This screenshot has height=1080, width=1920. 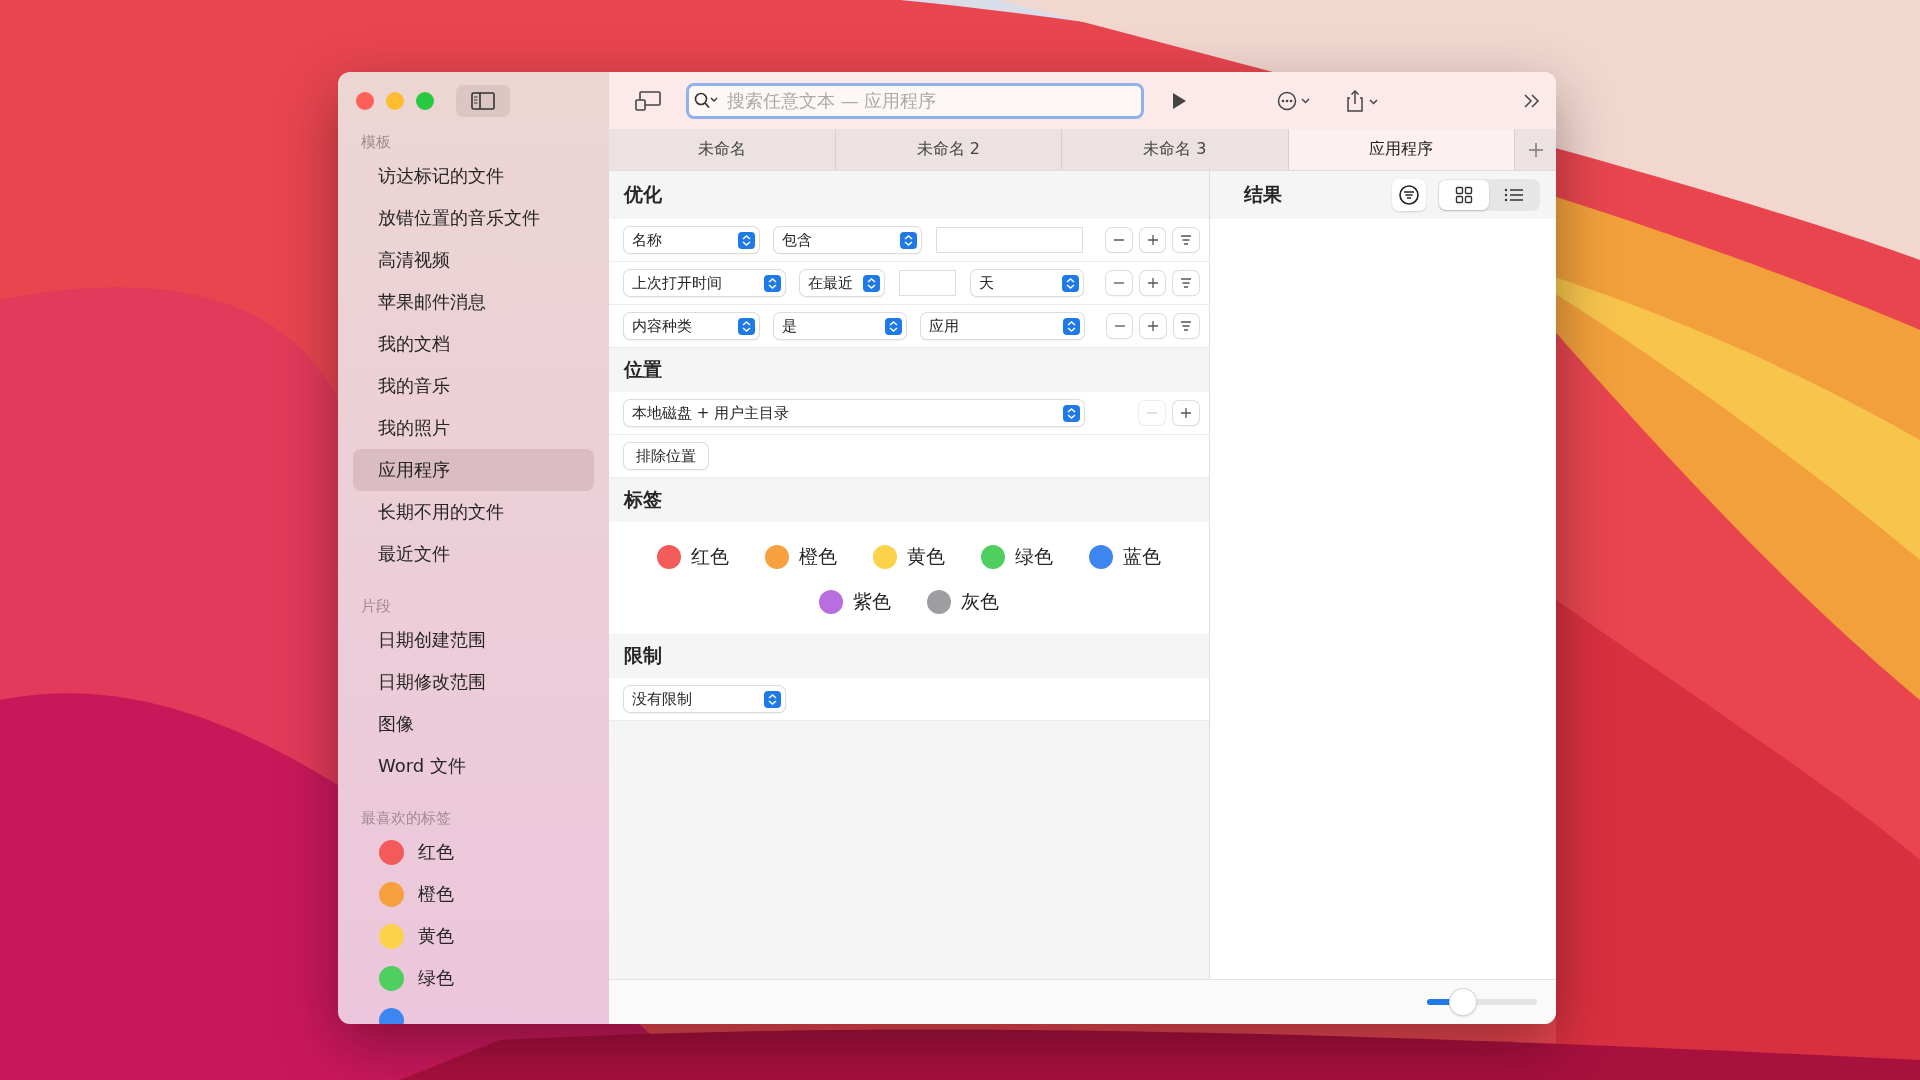 I want to click on tab: 应用程序, so click(x=1401, y=149).